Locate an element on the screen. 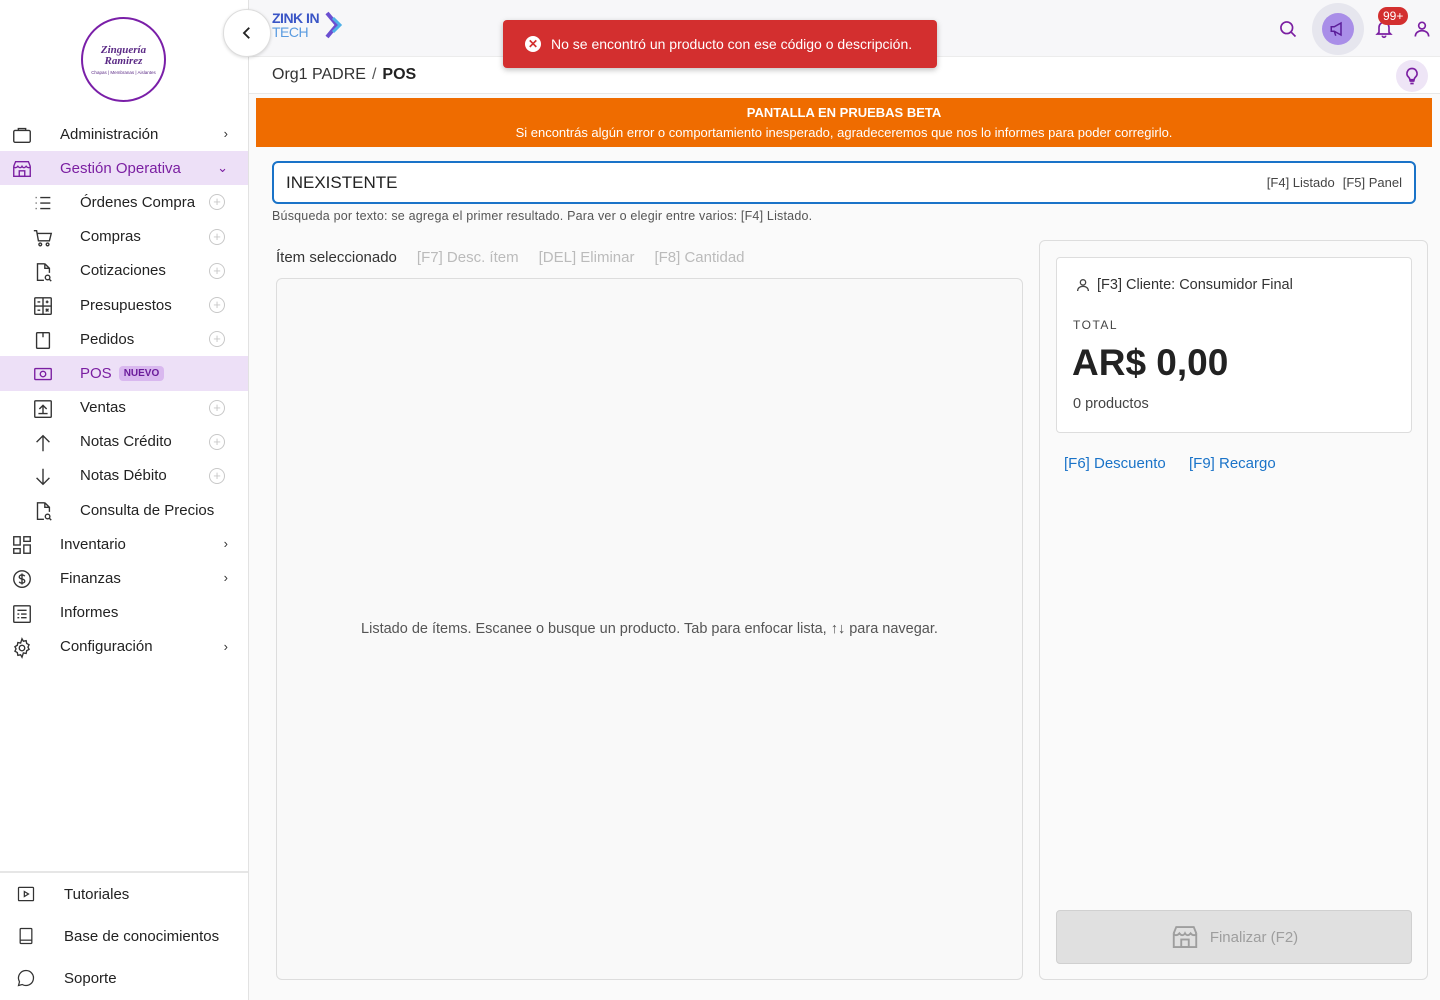  client-selector: [F3] Cliente: Consumidor Final is located at coordinates (1184, 285).